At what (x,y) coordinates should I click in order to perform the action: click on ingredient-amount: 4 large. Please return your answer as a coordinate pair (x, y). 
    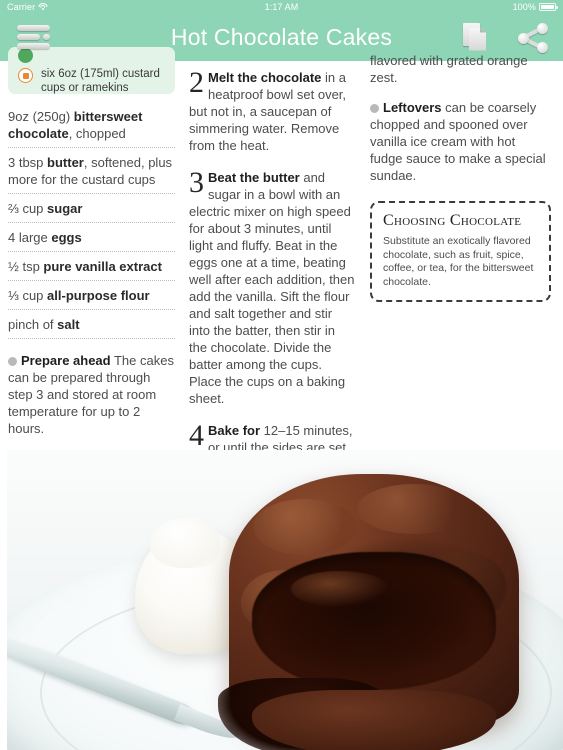
    Looking at the image, I should click on (30, 237).